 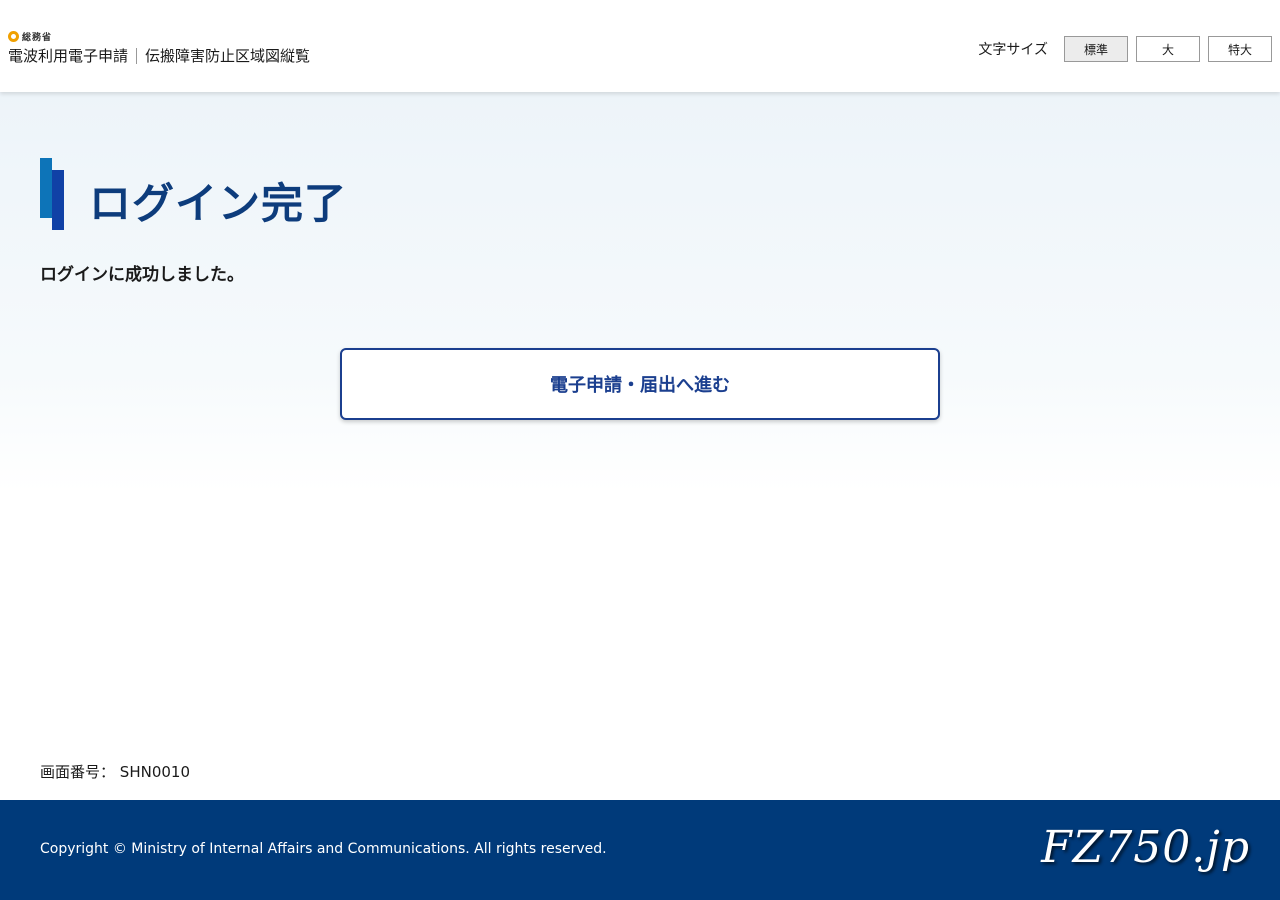 I want to click on font-size-label: 文字サイズ, so click(x=1013, y=50).